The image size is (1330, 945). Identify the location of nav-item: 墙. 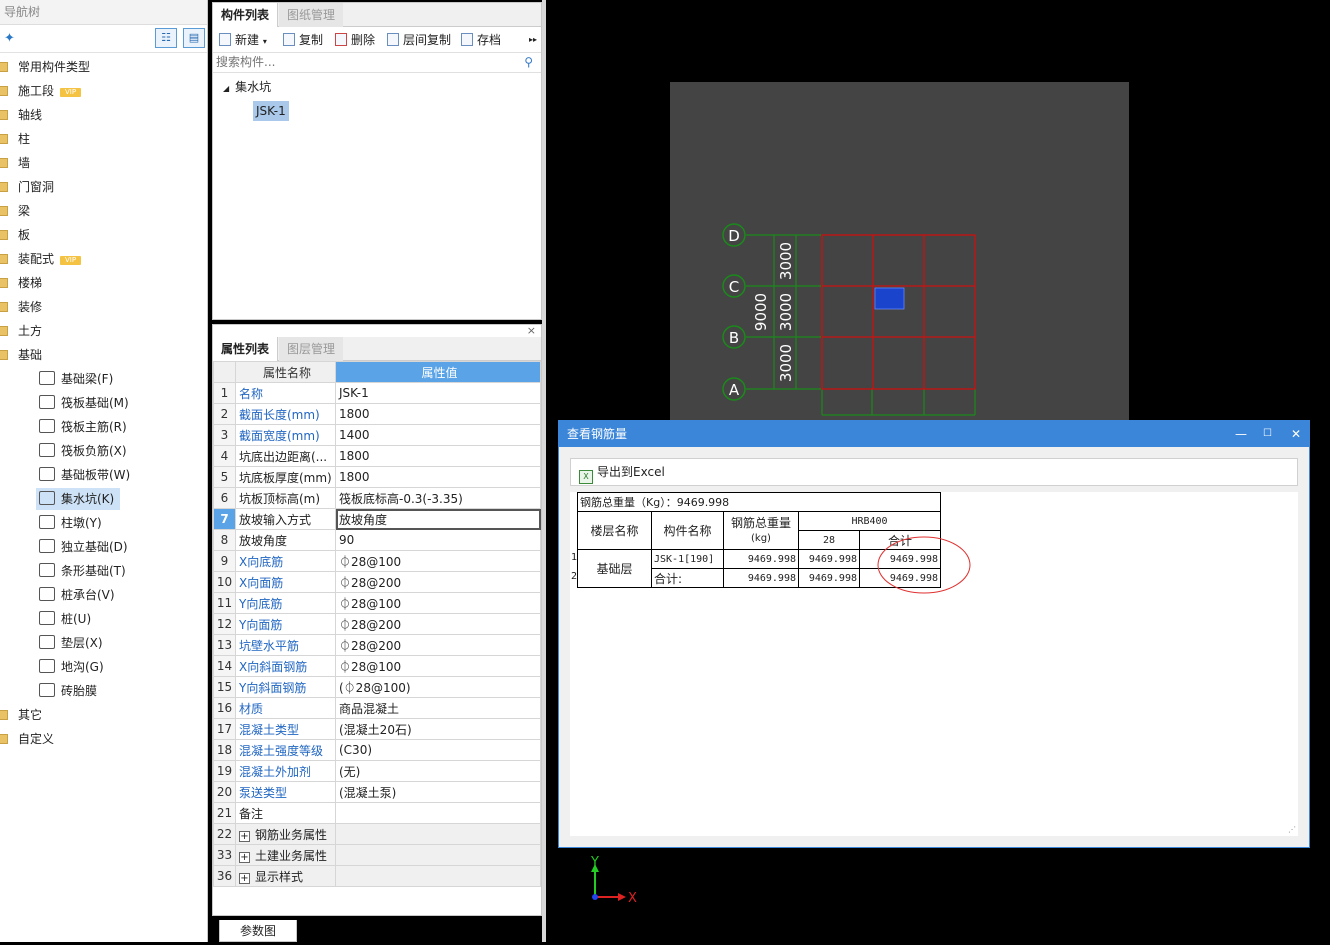
(15, 163).